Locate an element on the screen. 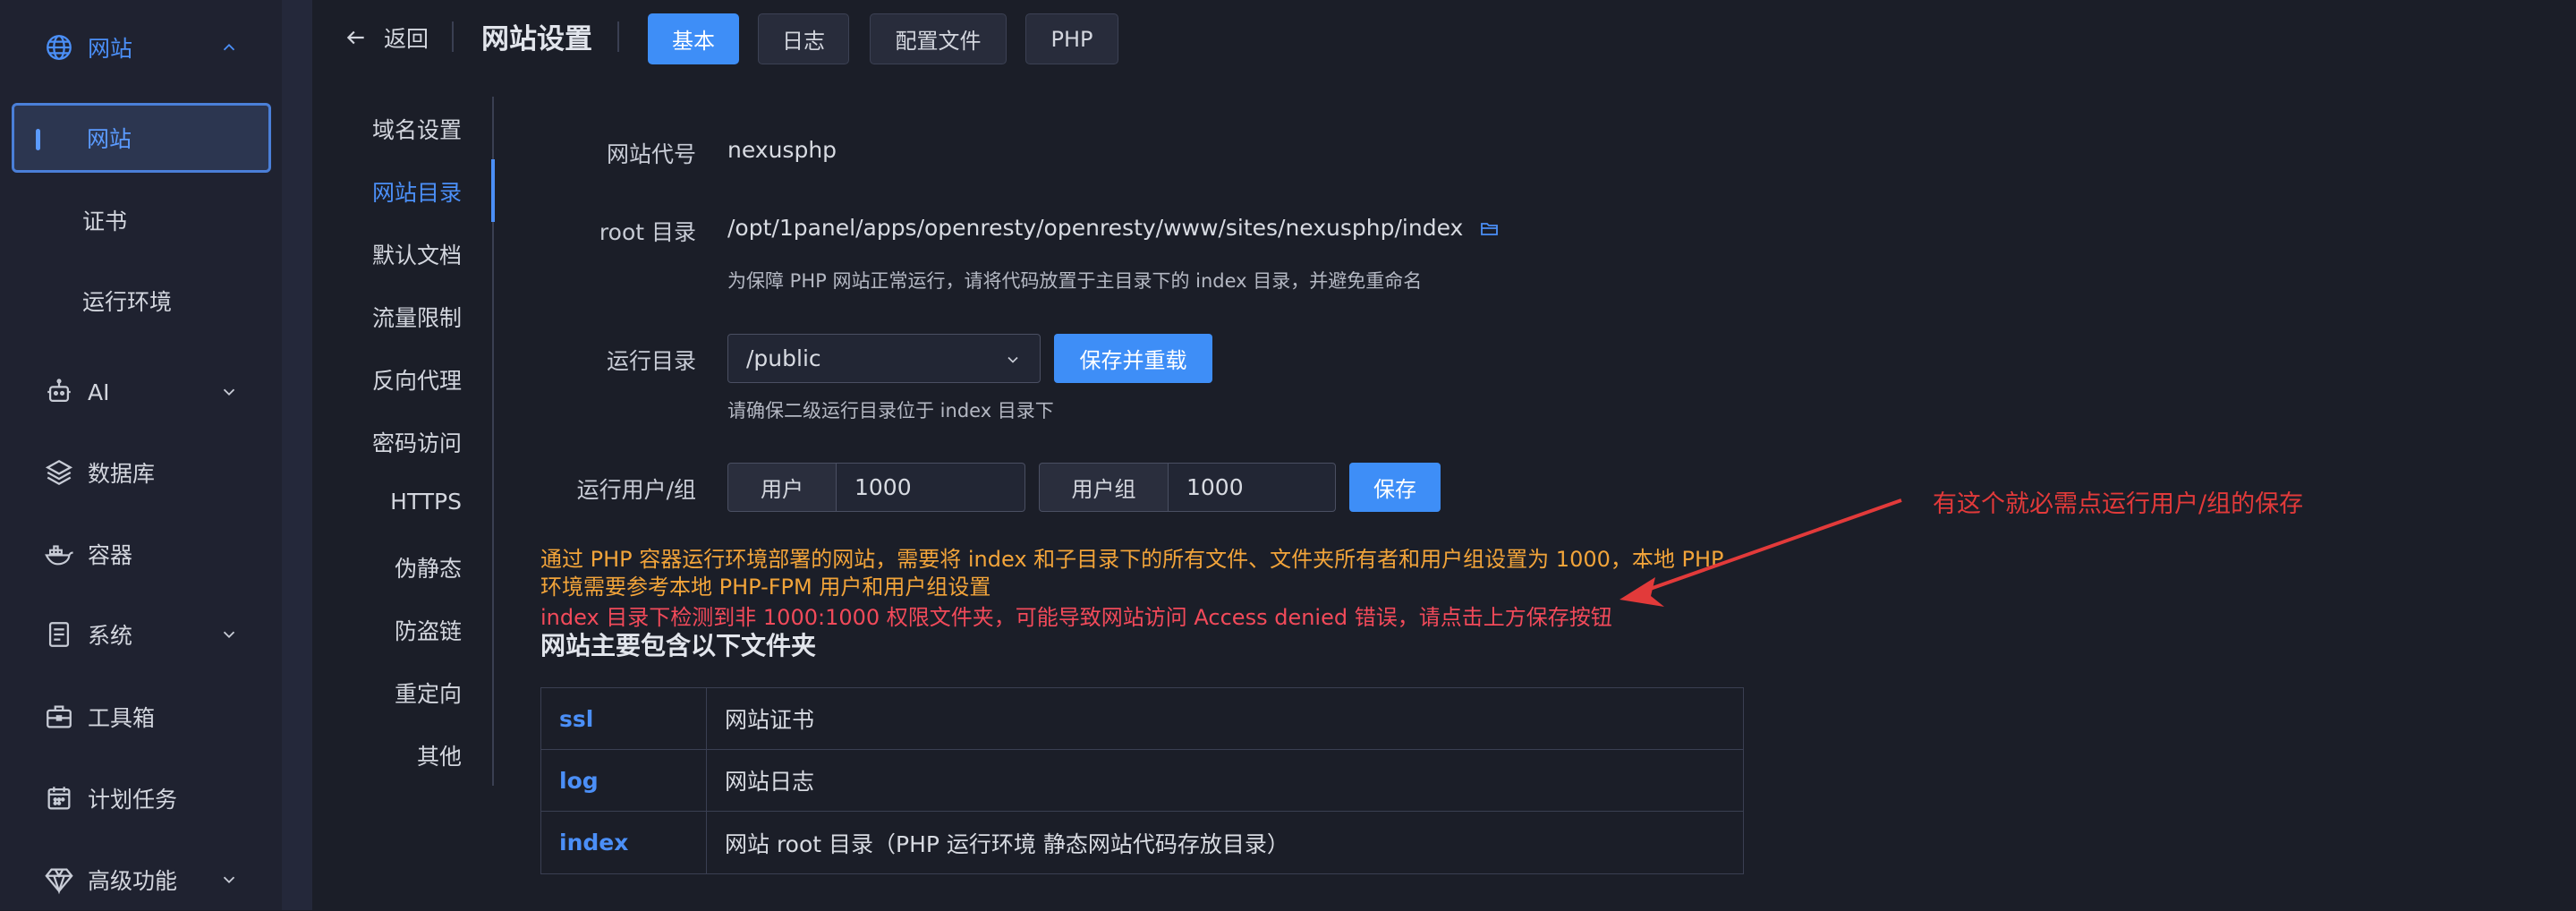  annotation-text: 有这个就必需点运行用户/组的保存 is located at coordinates (2118, 504).